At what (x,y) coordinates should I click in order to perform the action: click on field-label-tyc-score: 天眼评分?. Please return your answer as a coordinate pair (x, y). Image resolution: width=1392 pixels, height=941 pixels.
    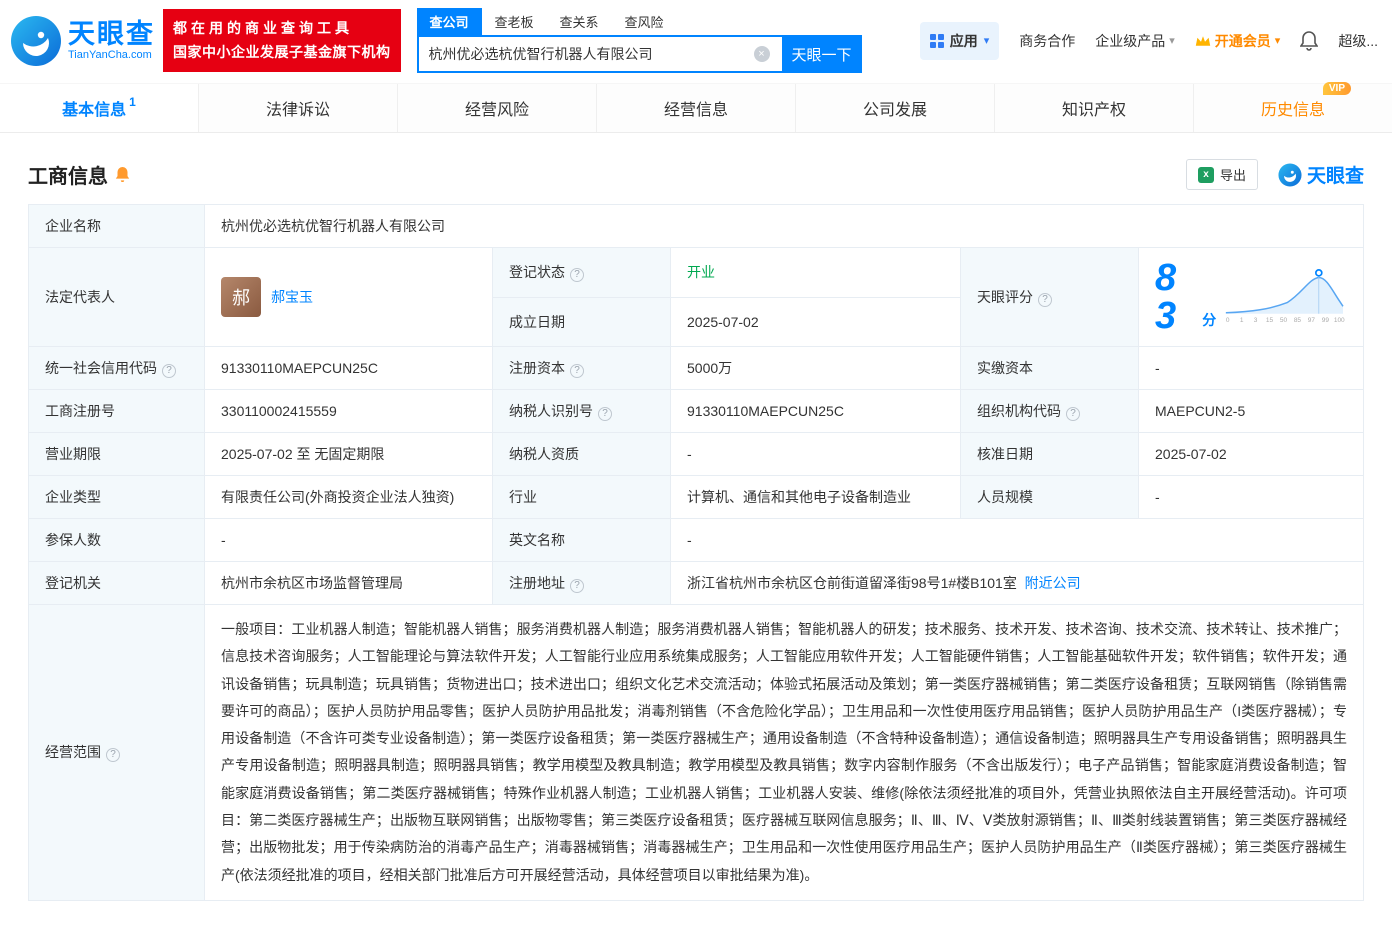
    Looking at the image, I should click on (1049, 297).